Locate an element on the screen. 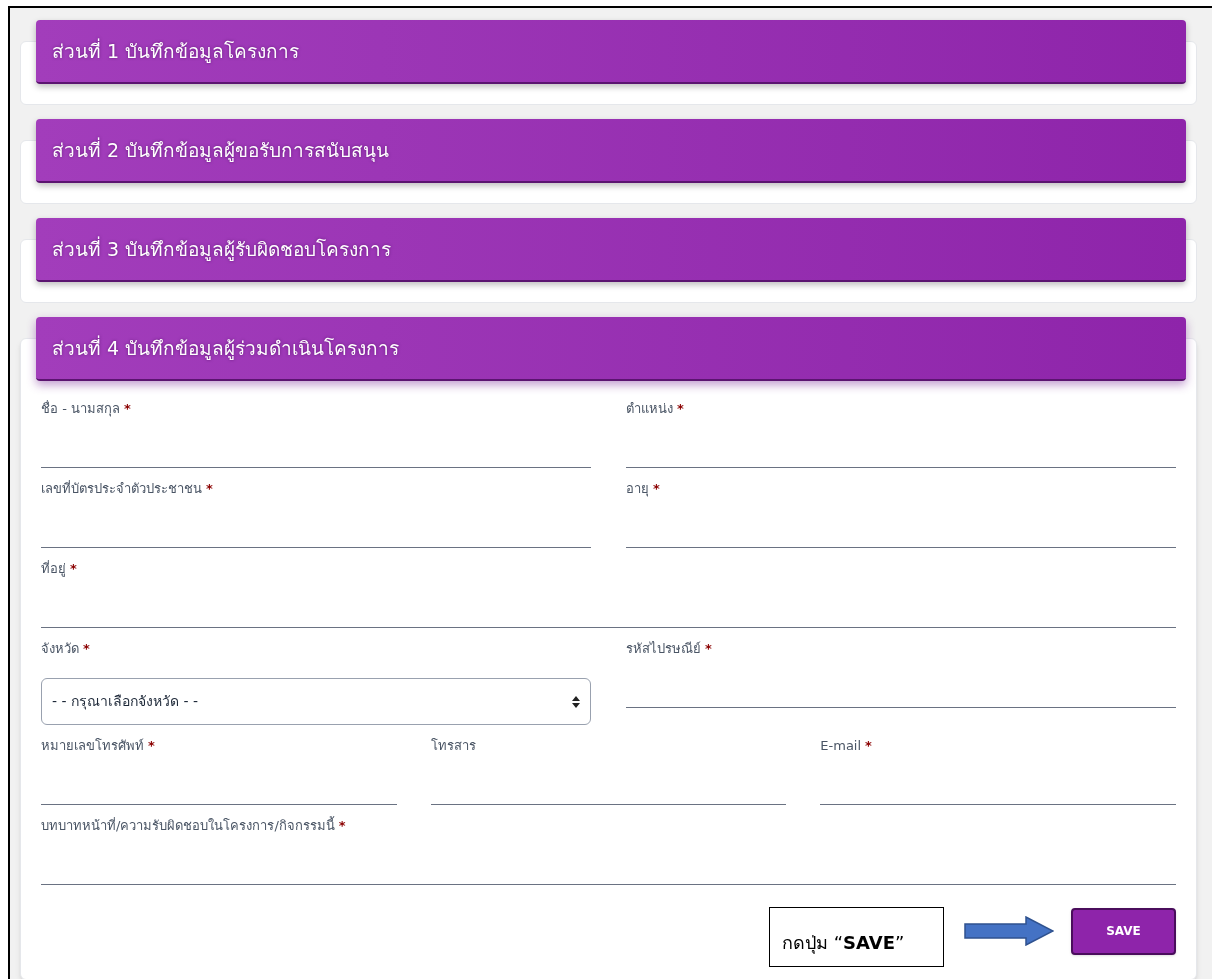 The width and height of the screenshot is (1212, 979). section-header: ส่วนที่ 3 บันทึกข้อมูลผู้รับผิดชอบโครงการ is located at coordinates (611, 250).